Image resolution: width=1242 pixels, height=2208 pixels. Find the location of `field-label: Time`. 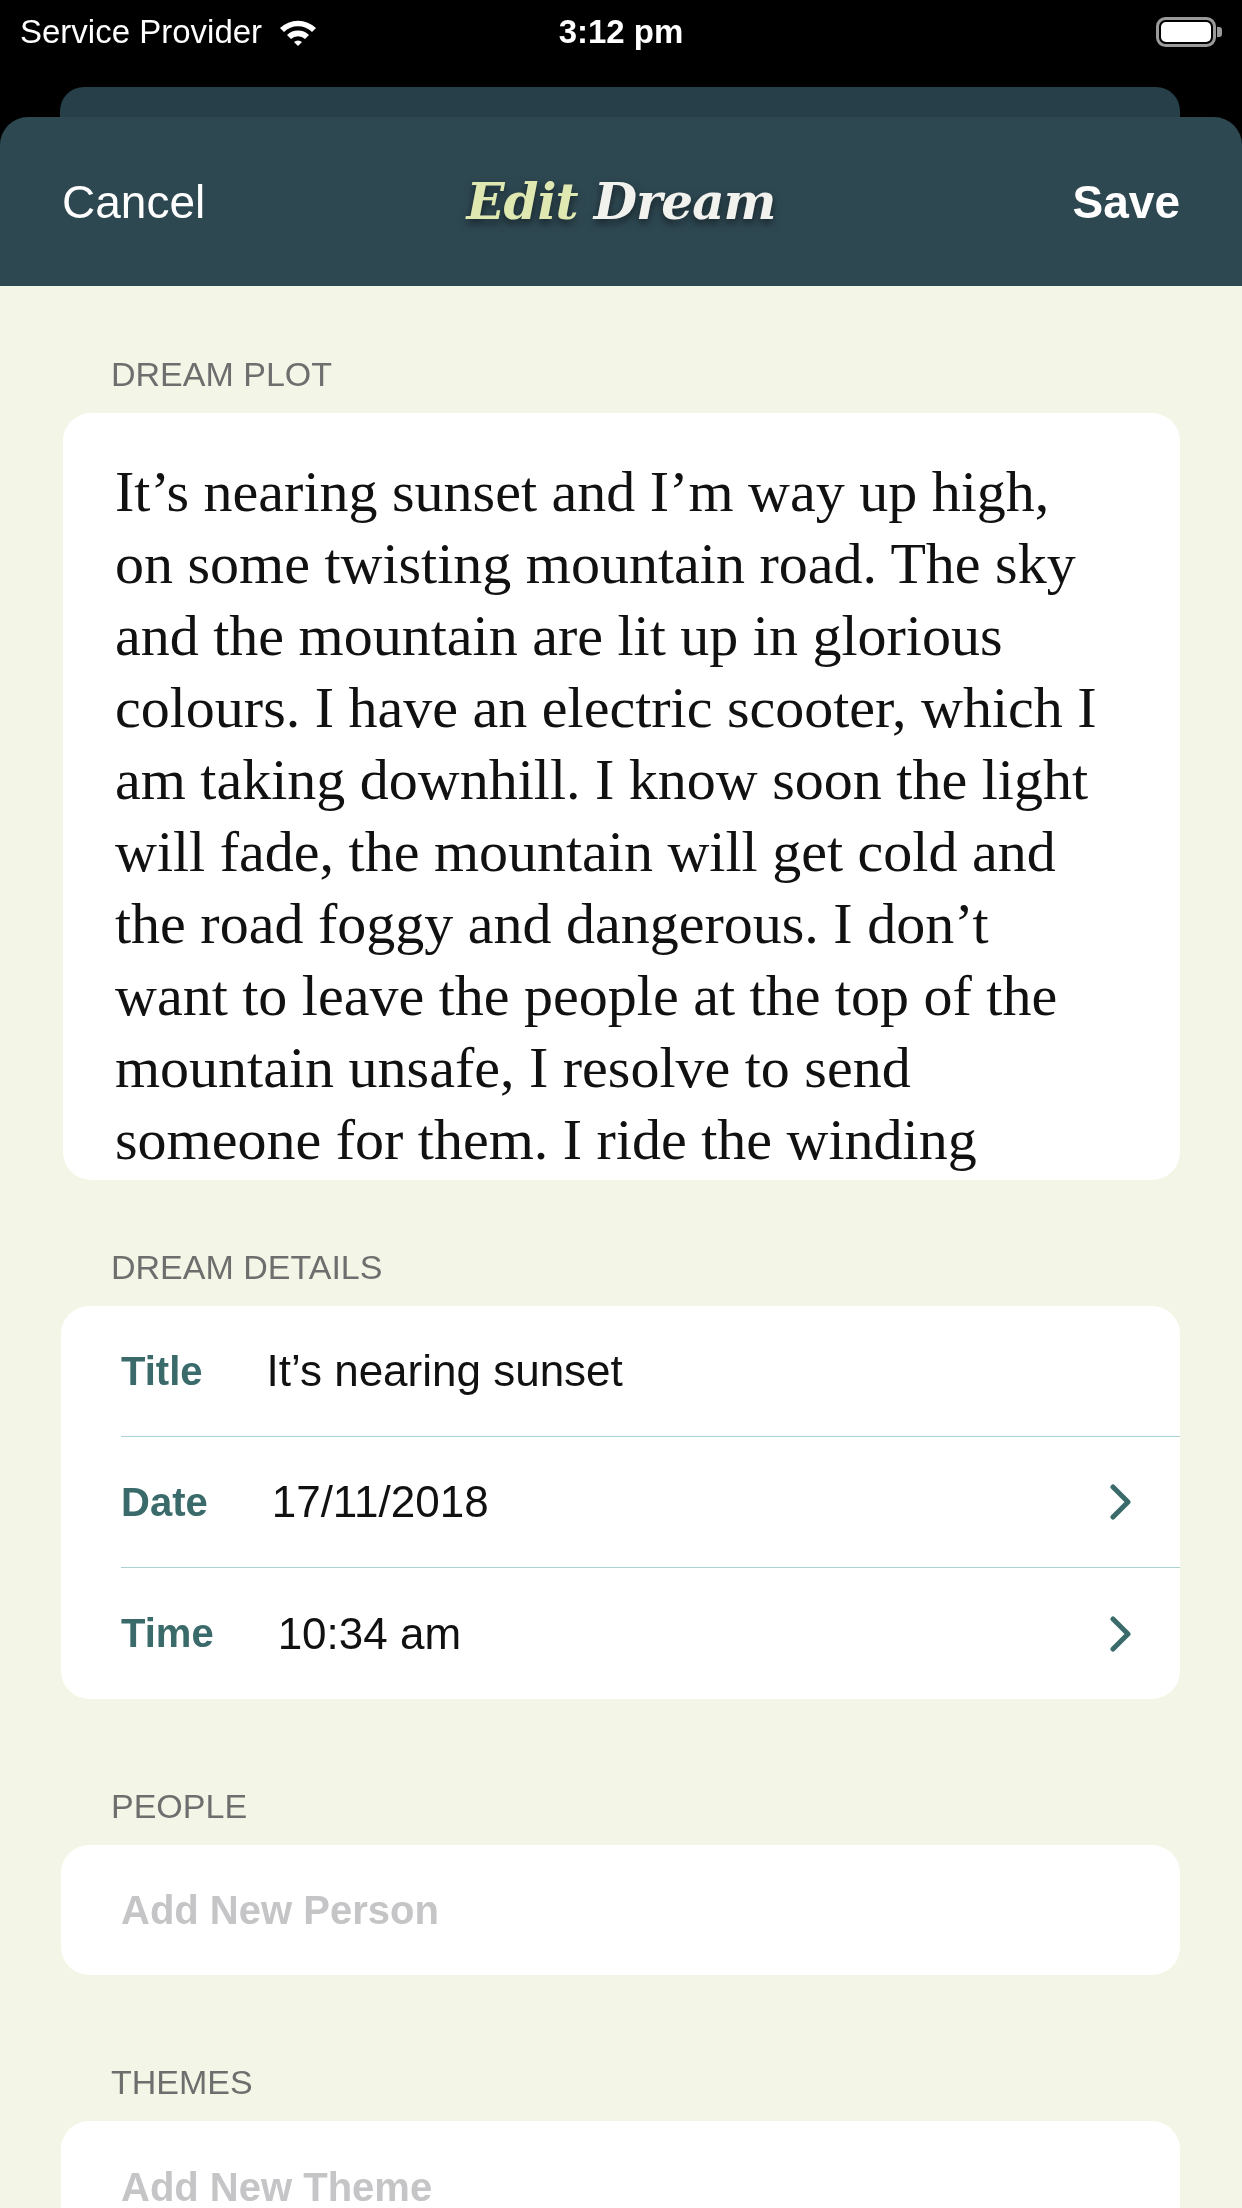

field-label: Time is located at coordinates (167, 1633).